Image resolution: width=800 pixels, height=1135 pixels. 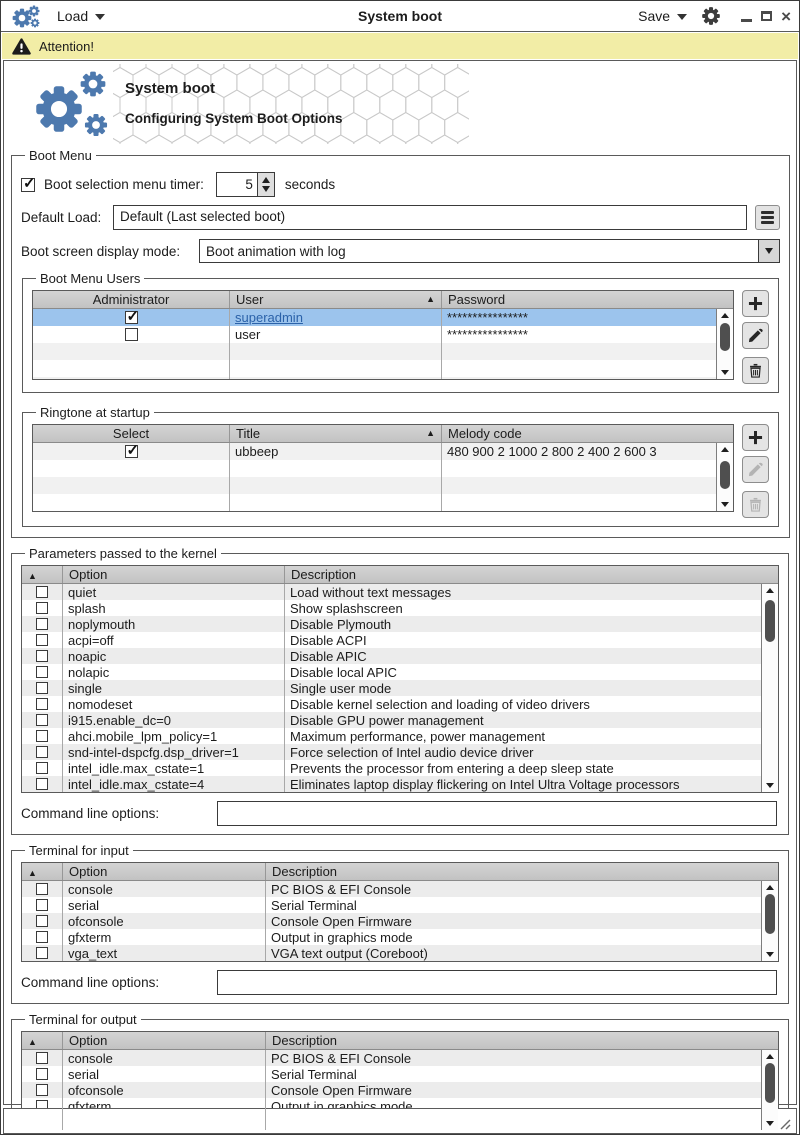 What do you see at coordinates (400, 937) in the screenshot?
I see `table-row: gfxterm Output in graphics mode` at bounding box center [400, 937].